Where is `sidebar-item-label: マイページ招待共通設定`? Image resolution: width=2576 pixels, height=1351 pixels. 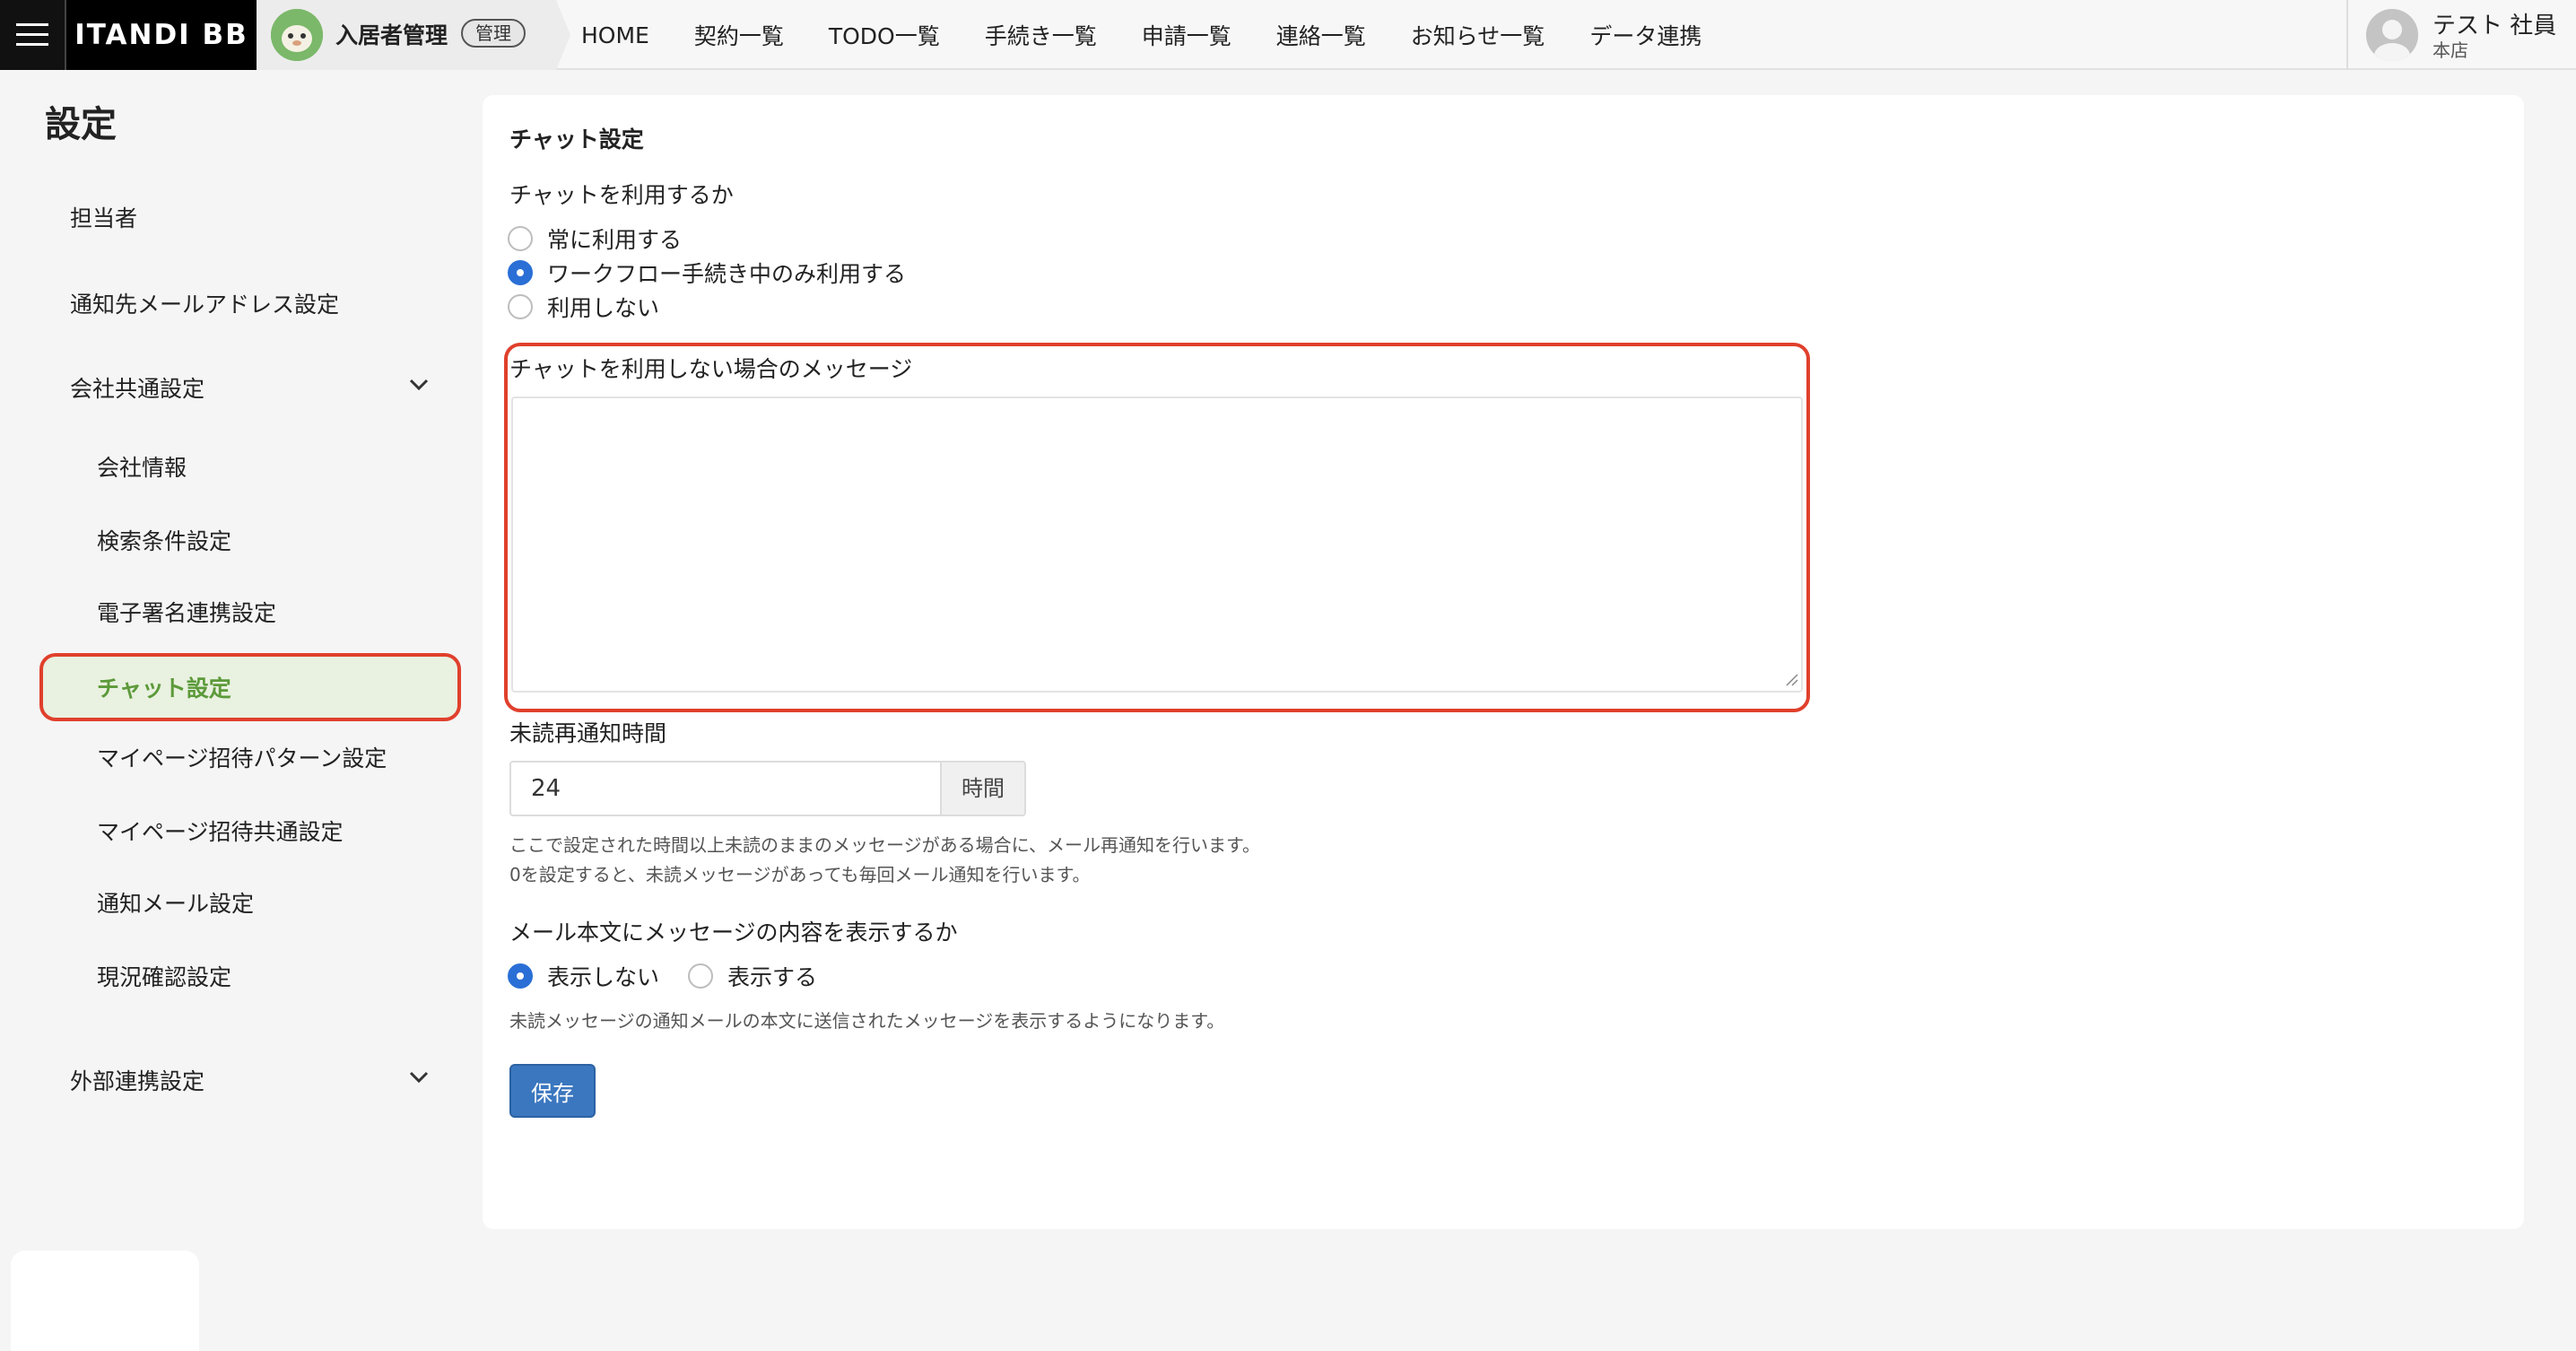 sidebar-item-label: マイページ招待共通設定 is located at coordinates (220, 832).